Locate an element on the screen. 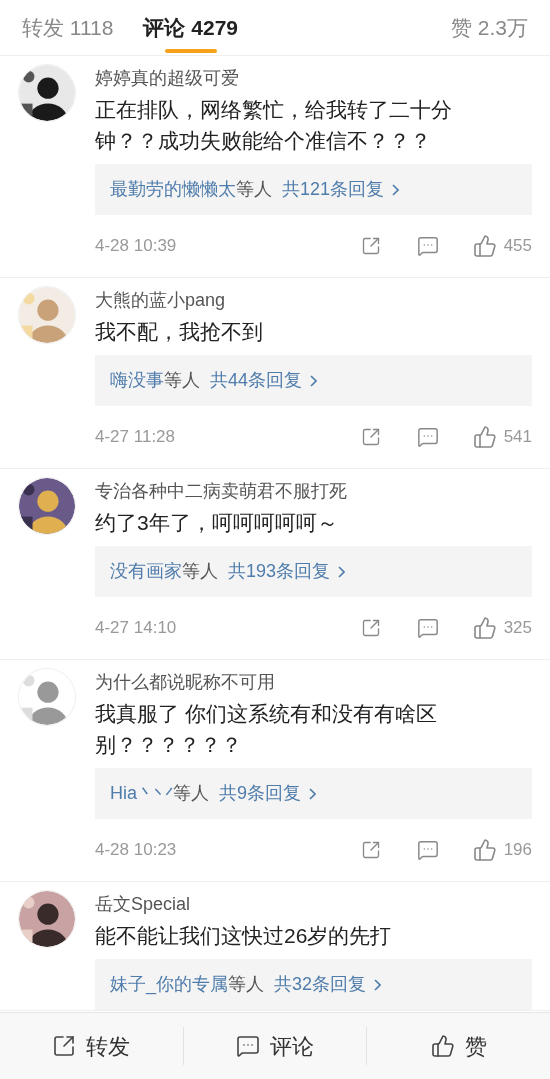  timestamp: 4-28 10:39 is located at coordinates (136, 246).